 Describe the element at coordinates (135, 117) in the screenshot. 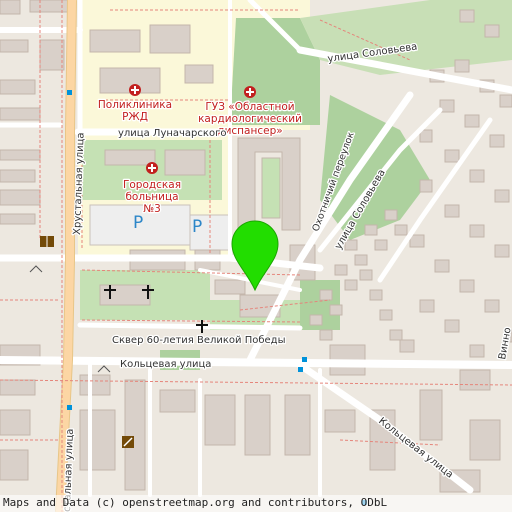

I see `poi-label-poliklinika-2: РЖД` at that location.